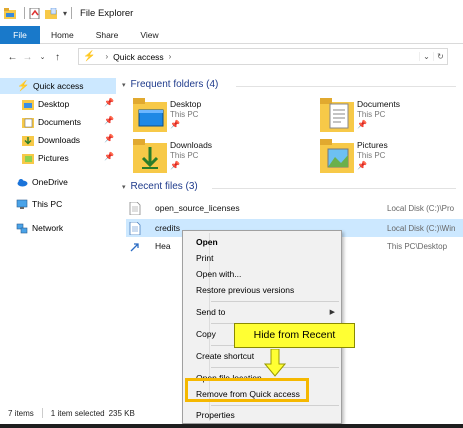 This screenshot has width=463, height=428. What do you see at coordinates (218, 160) in the screenshot?
I see `frequent-folder-downloads: Downloads This PC 📌` at bounding box center [218, 160].